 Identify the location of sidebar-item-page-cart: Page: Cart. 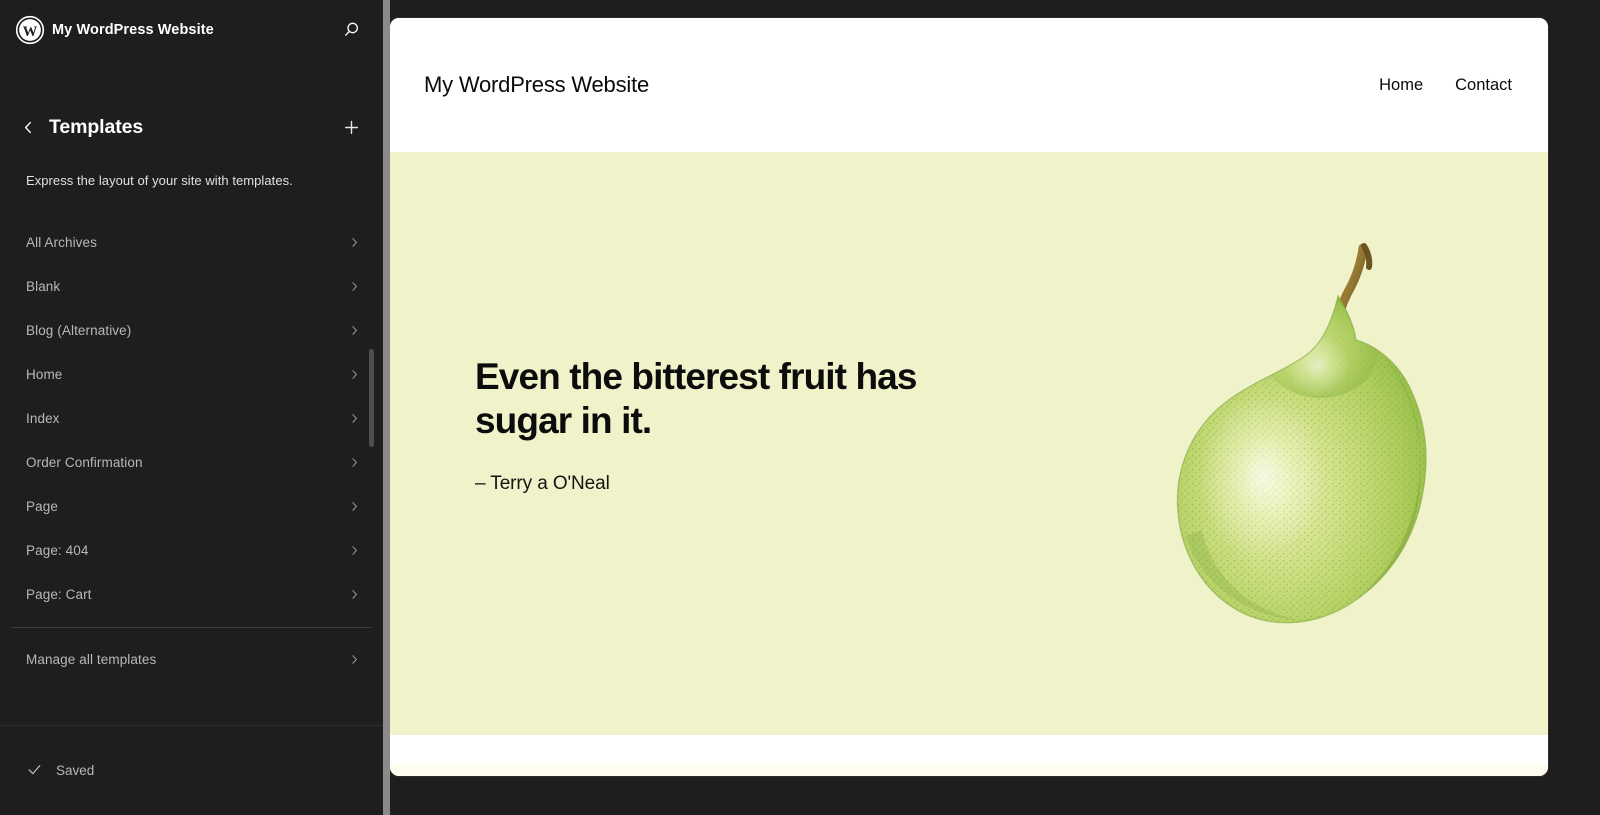
(191, 595).